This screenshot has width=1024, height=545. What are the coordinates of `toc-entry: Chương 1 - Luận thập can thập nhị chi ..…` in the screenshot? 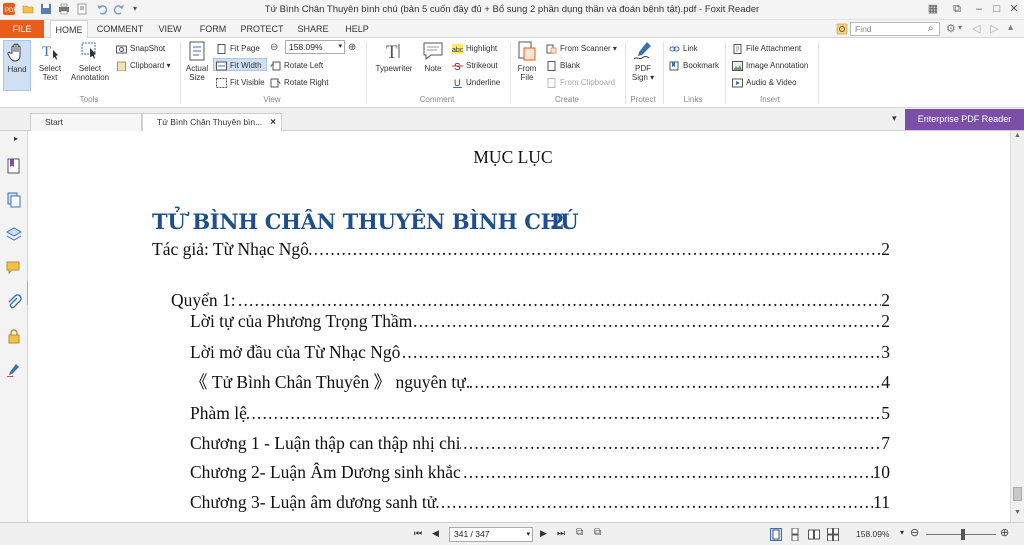 It's located at (540, 443).